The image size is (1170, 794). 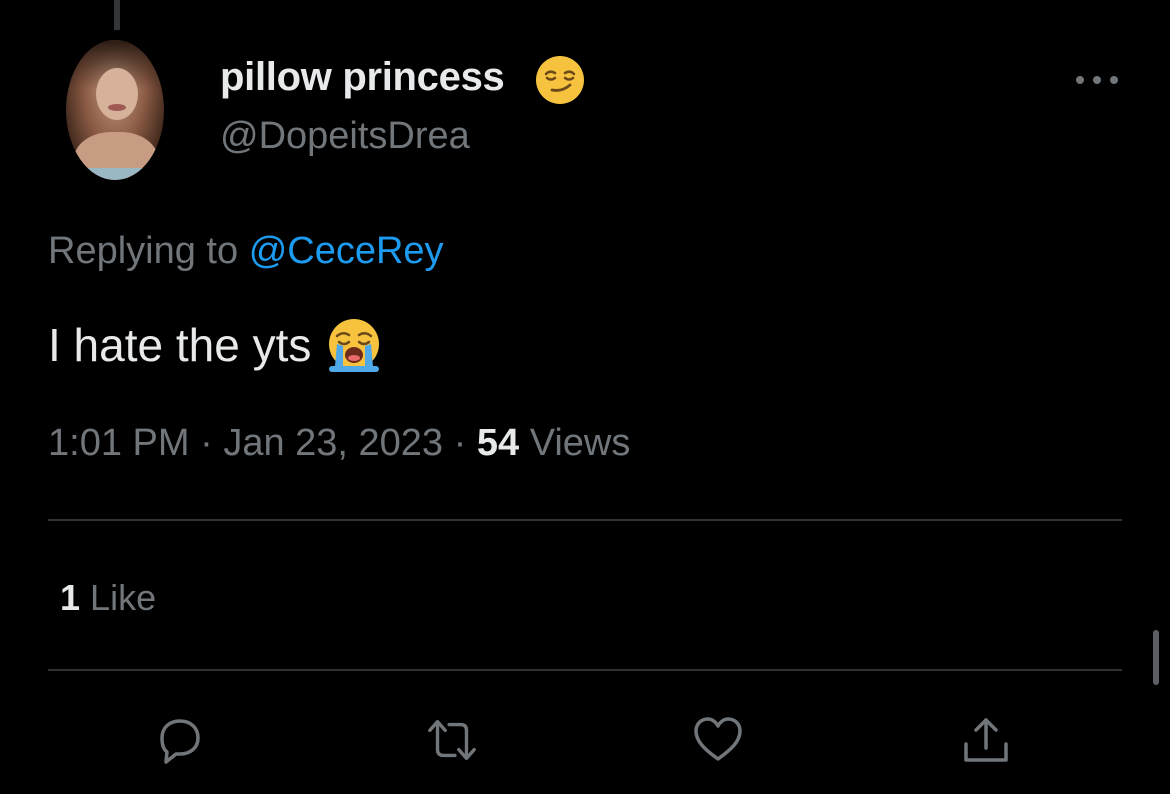 I want to click on more-dots-icon, so click(x=1097, y=80).